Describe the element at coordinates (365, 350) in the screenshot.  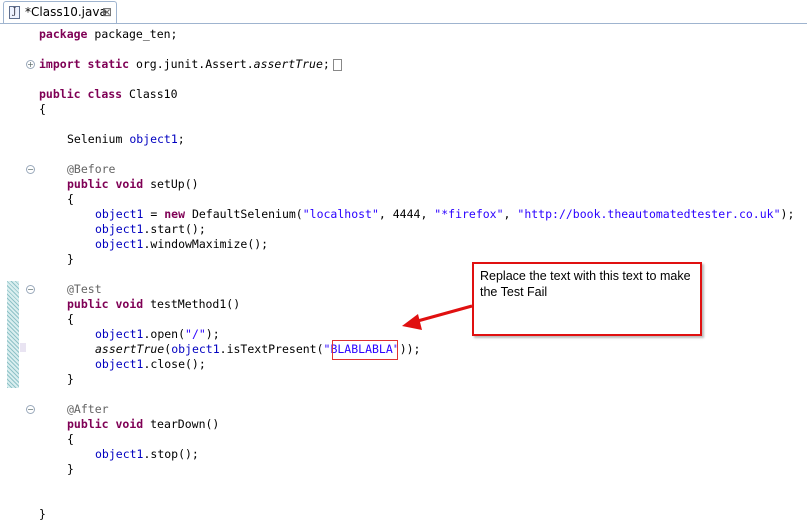
I see `highlight-box` at that location.